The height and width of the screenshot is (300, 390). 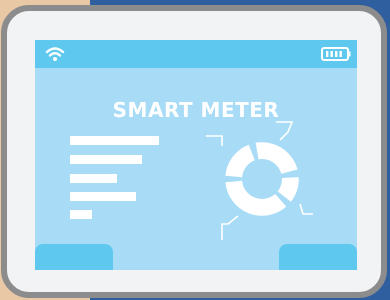 What do you see at coordinates (260, 183) in the screenshot?
I see `donut-chart-icon` at bounding box center [260, 183].